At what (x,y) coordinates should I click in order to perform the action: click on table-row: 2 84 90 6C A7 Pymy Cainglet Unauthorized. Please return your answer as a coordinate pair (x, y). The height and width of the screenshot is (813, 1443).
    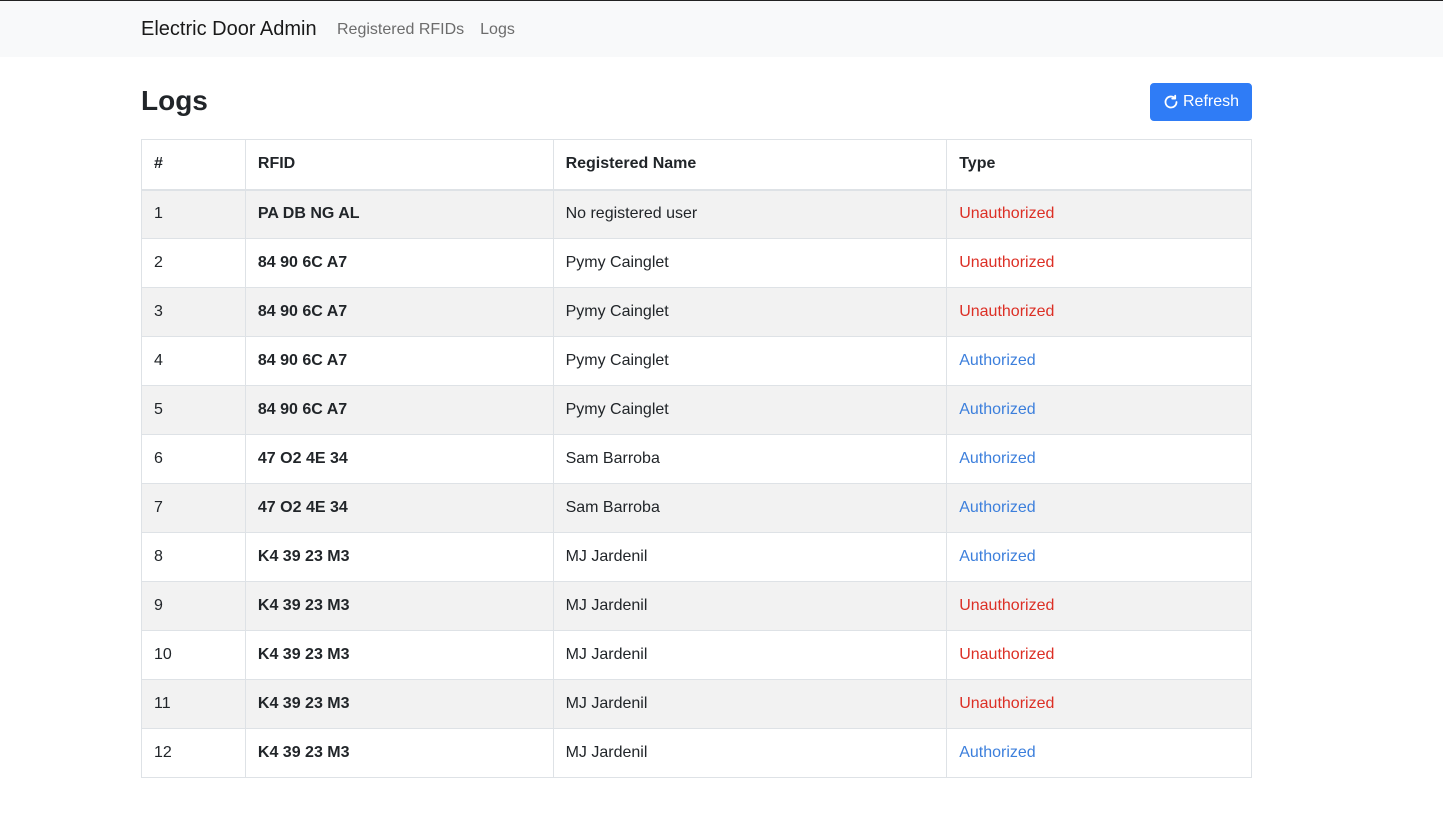
    Looking at the image, I should click on (696, 263).